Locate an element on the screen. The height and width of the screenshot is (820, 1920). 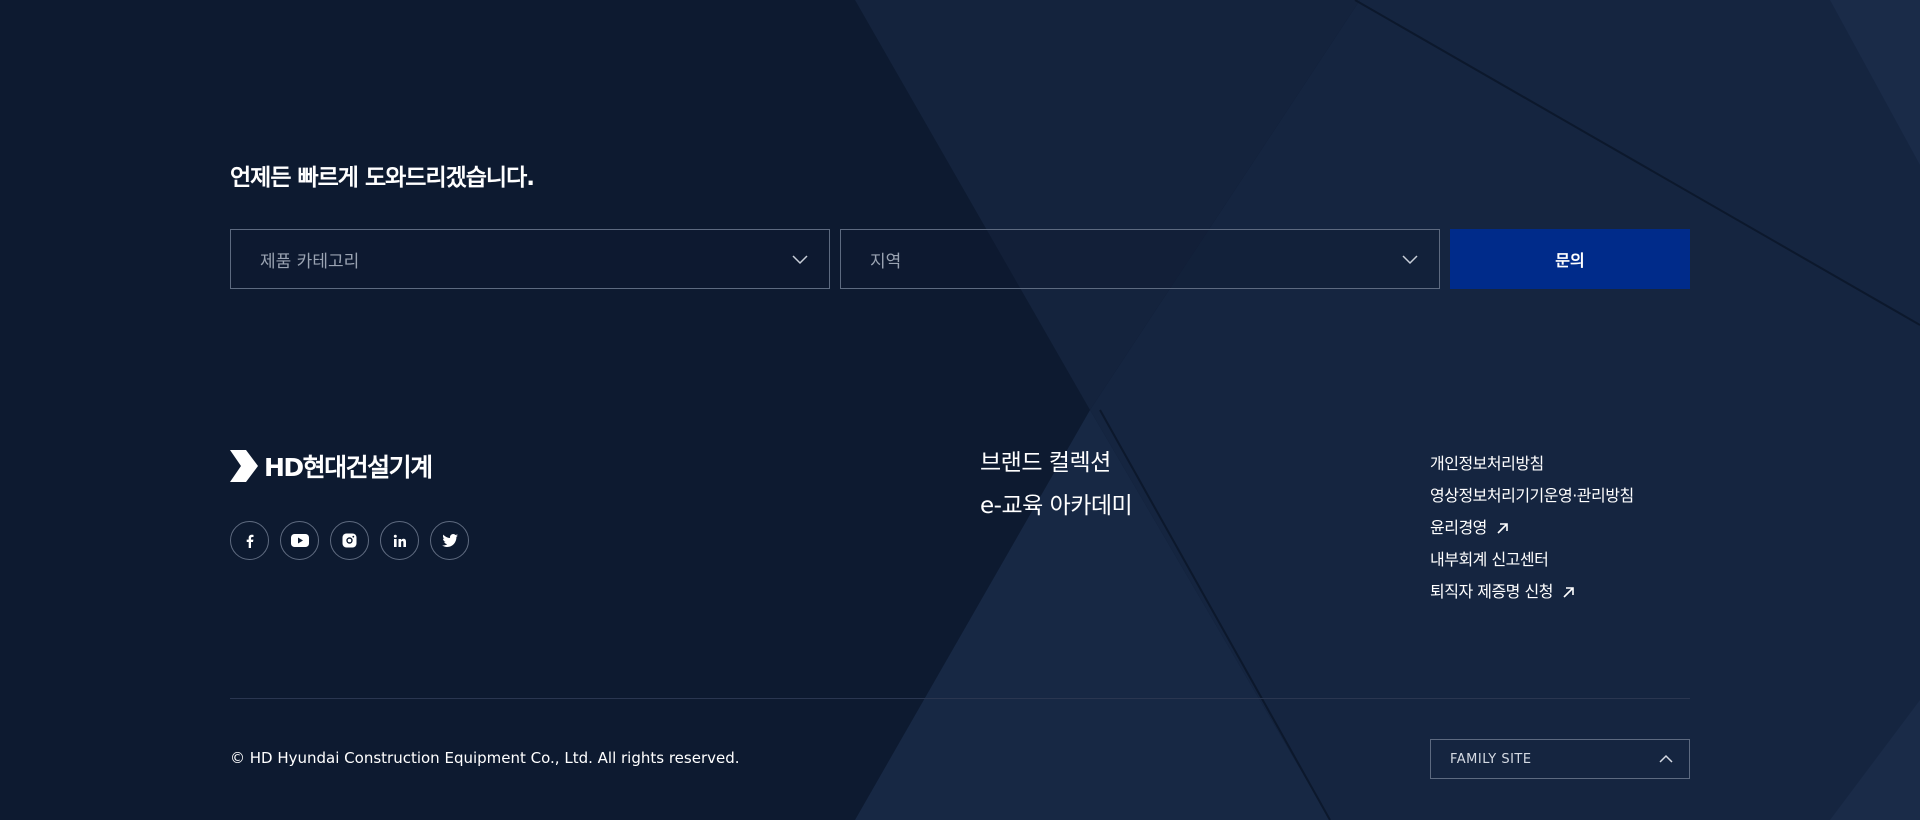
facebook-icon is located at coordinates (249, 541).